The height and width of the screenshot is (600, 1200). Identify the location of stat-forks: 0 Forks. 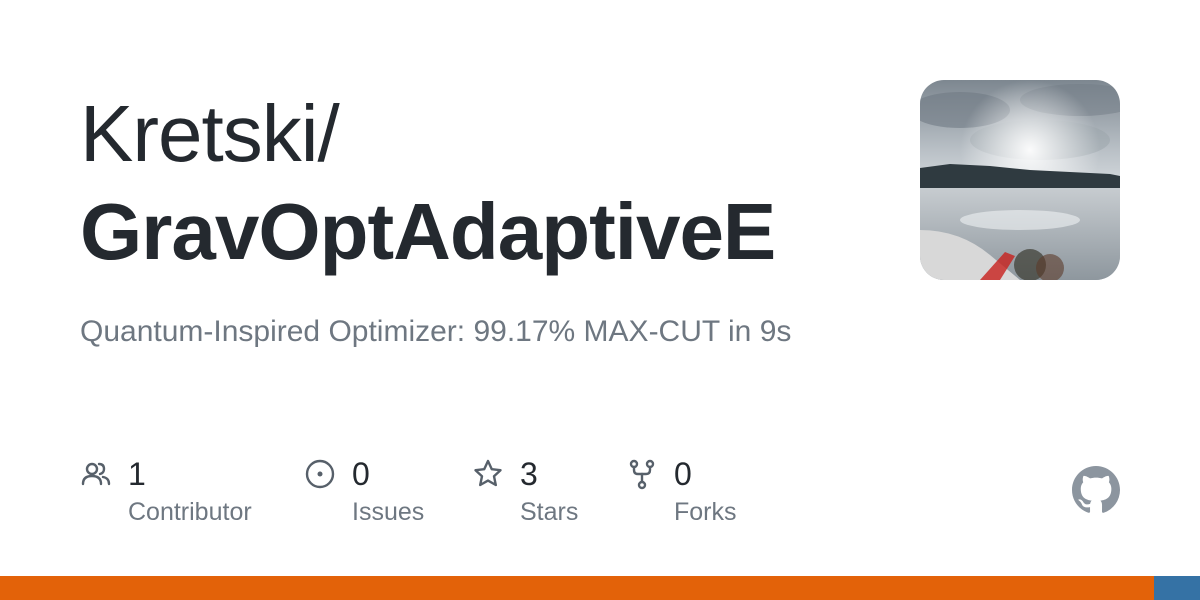
(681, 489).